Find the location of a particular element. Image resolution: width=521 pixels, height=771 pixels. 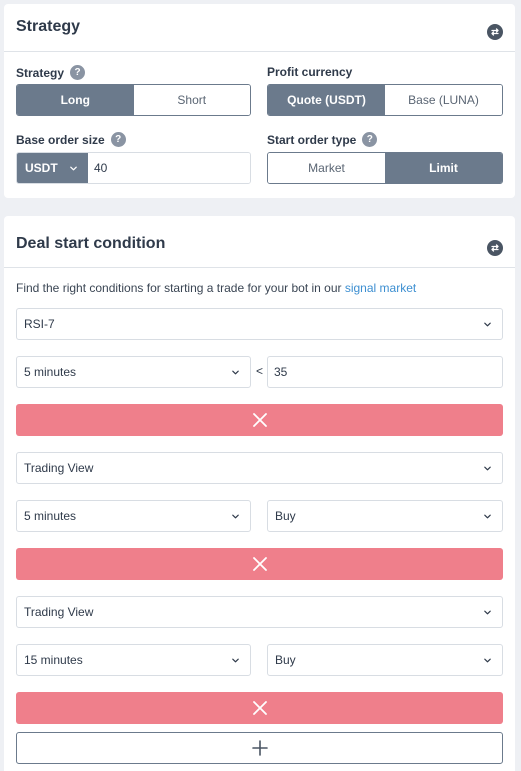

base-order-size-label-text: Base order size is located at coordinates (60, 139).